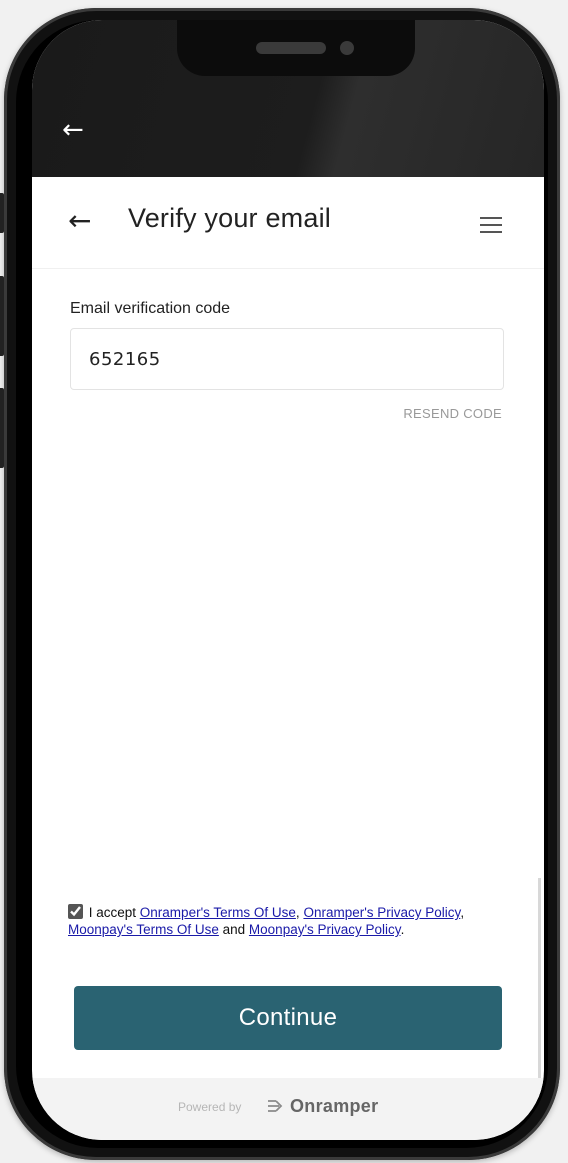 Image resolution: width=568 pixels, height=1163 pixels. I want to click on top-bar: ←, so click(288, 98).